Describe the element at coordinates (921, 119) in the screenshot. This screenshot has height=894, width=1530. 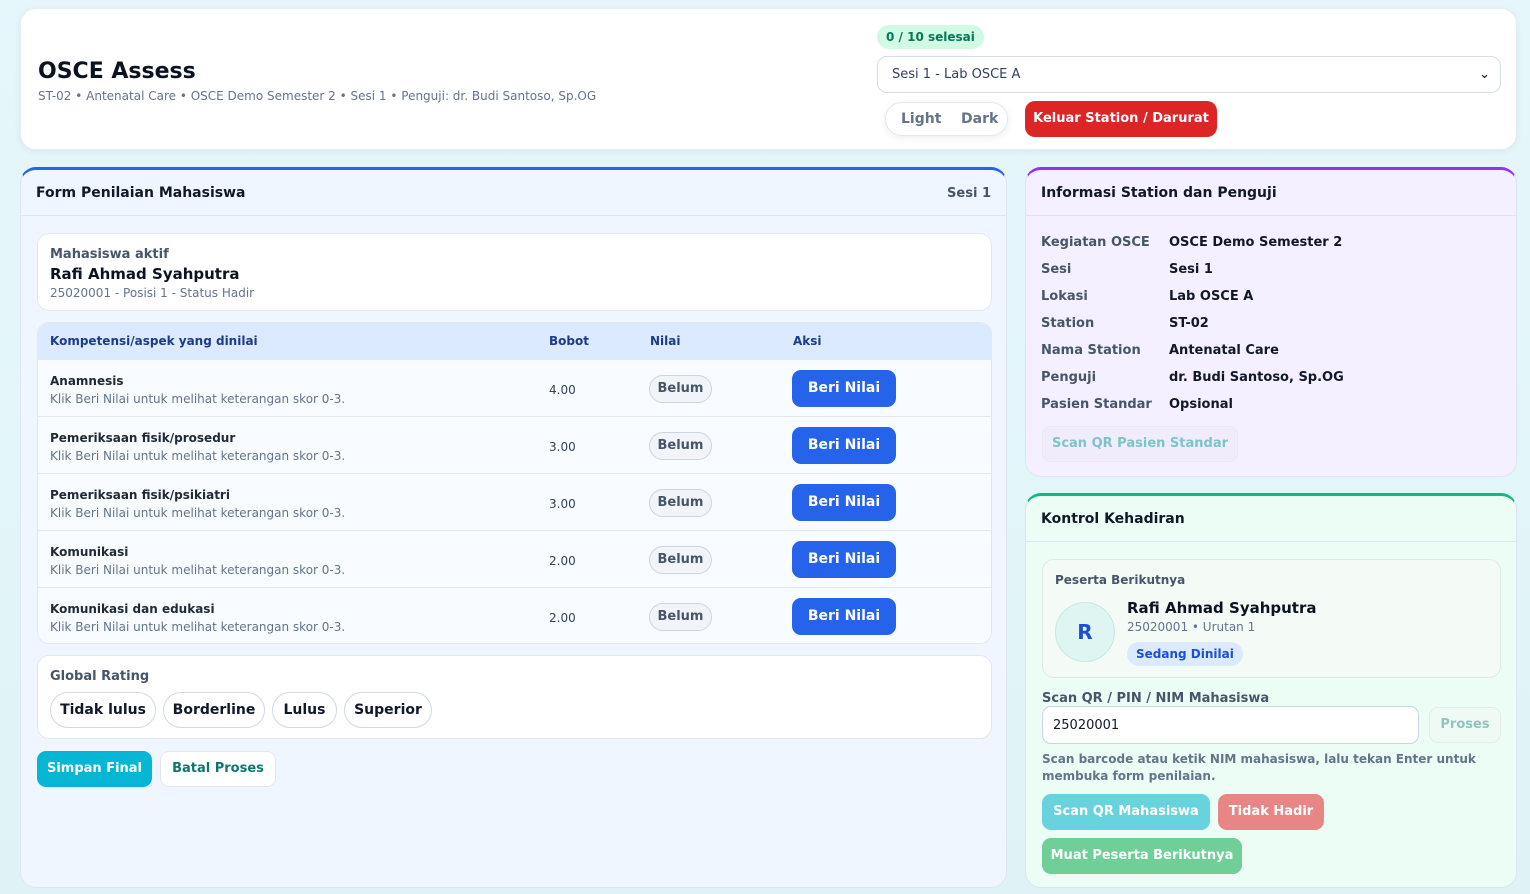
I see `theme-light-option: Light` at that location.